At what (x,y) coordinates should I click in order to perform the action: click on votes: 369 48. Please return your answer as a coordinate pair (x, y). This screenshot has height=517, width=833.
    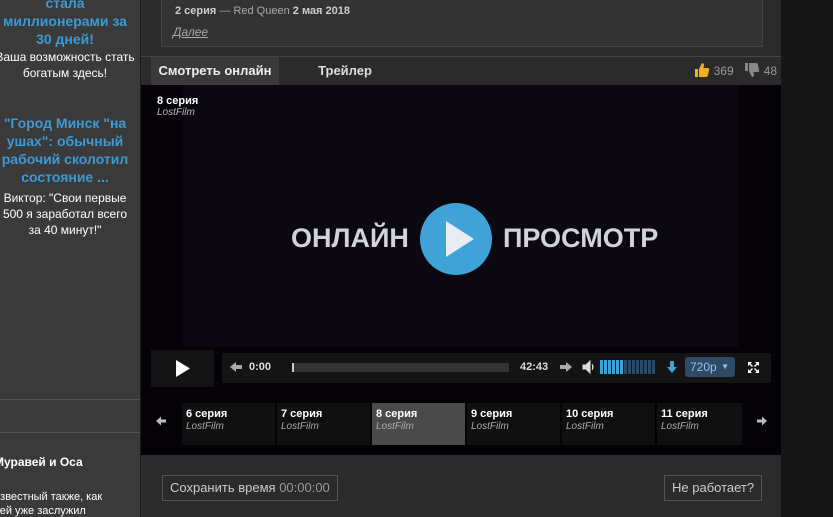
    Looking at the image, I should click on (735, 71).